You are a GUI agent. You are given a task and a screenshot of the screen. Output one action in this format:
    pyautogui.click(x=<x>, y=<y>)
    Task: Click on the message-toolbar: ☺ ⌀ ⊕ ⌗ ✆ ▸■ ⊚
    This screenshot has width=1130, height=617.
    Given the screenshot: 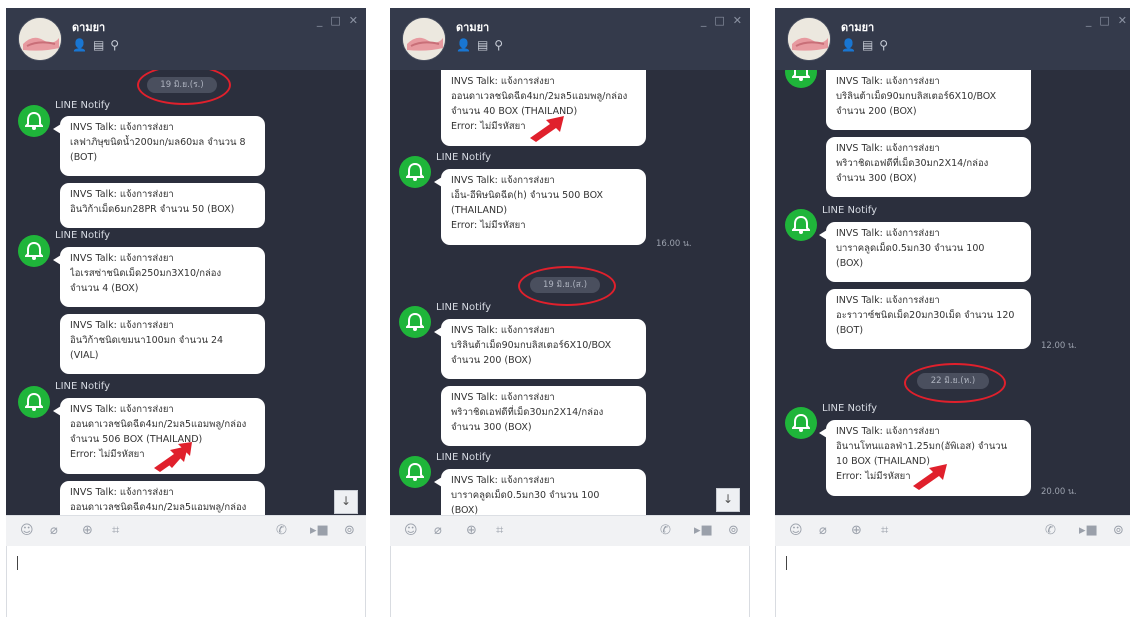 What is the action you would take?
    pyautogui.click(x=186, y=530)
    